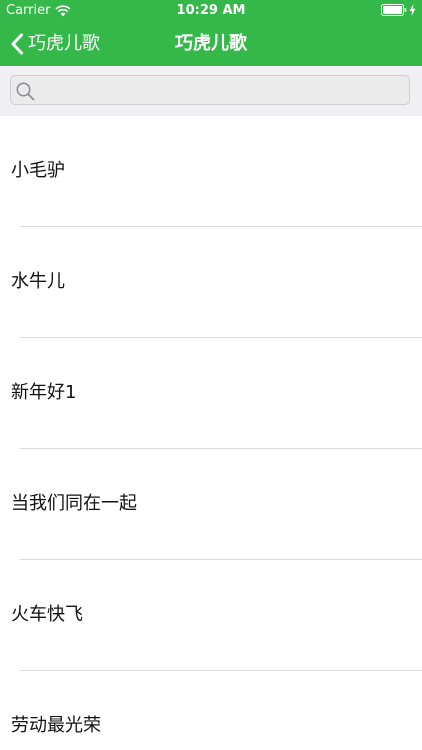  What do you see at coordinates (223, 91) in the screenshot?
I see `search-input` at bounding box center [223, 91].